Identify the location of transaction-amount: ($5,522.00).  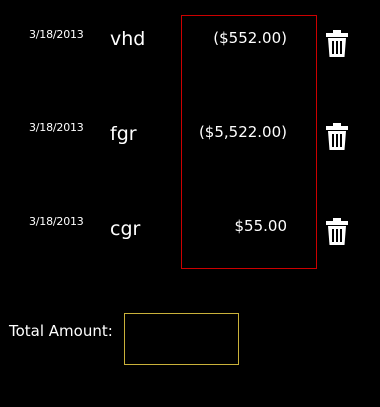
(242, 132).